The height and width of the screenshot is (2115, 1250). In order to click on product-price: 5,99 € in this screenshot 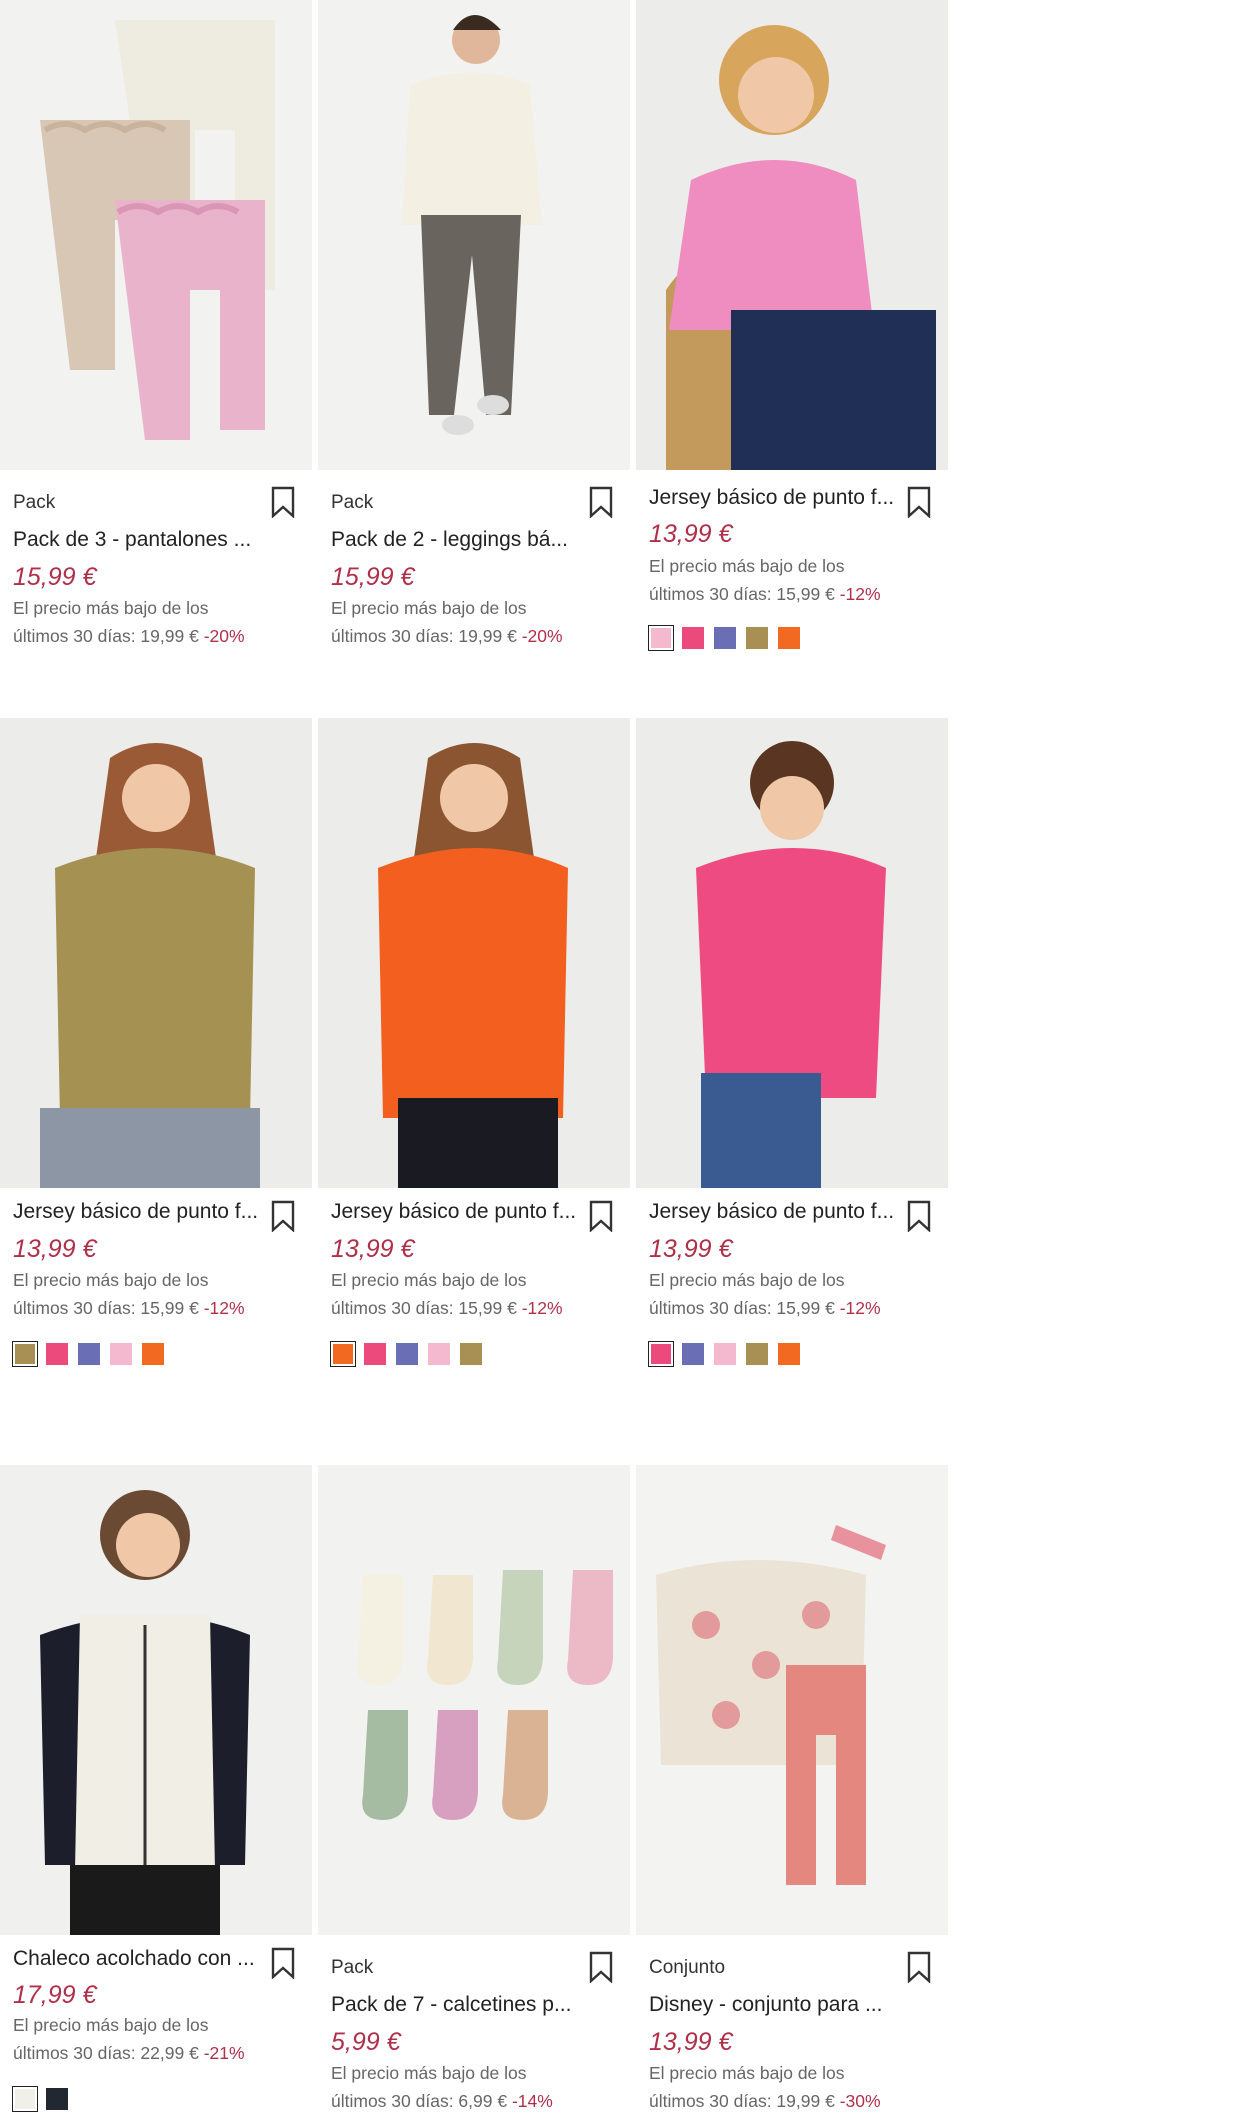, I will do `click(366, 2042)`.